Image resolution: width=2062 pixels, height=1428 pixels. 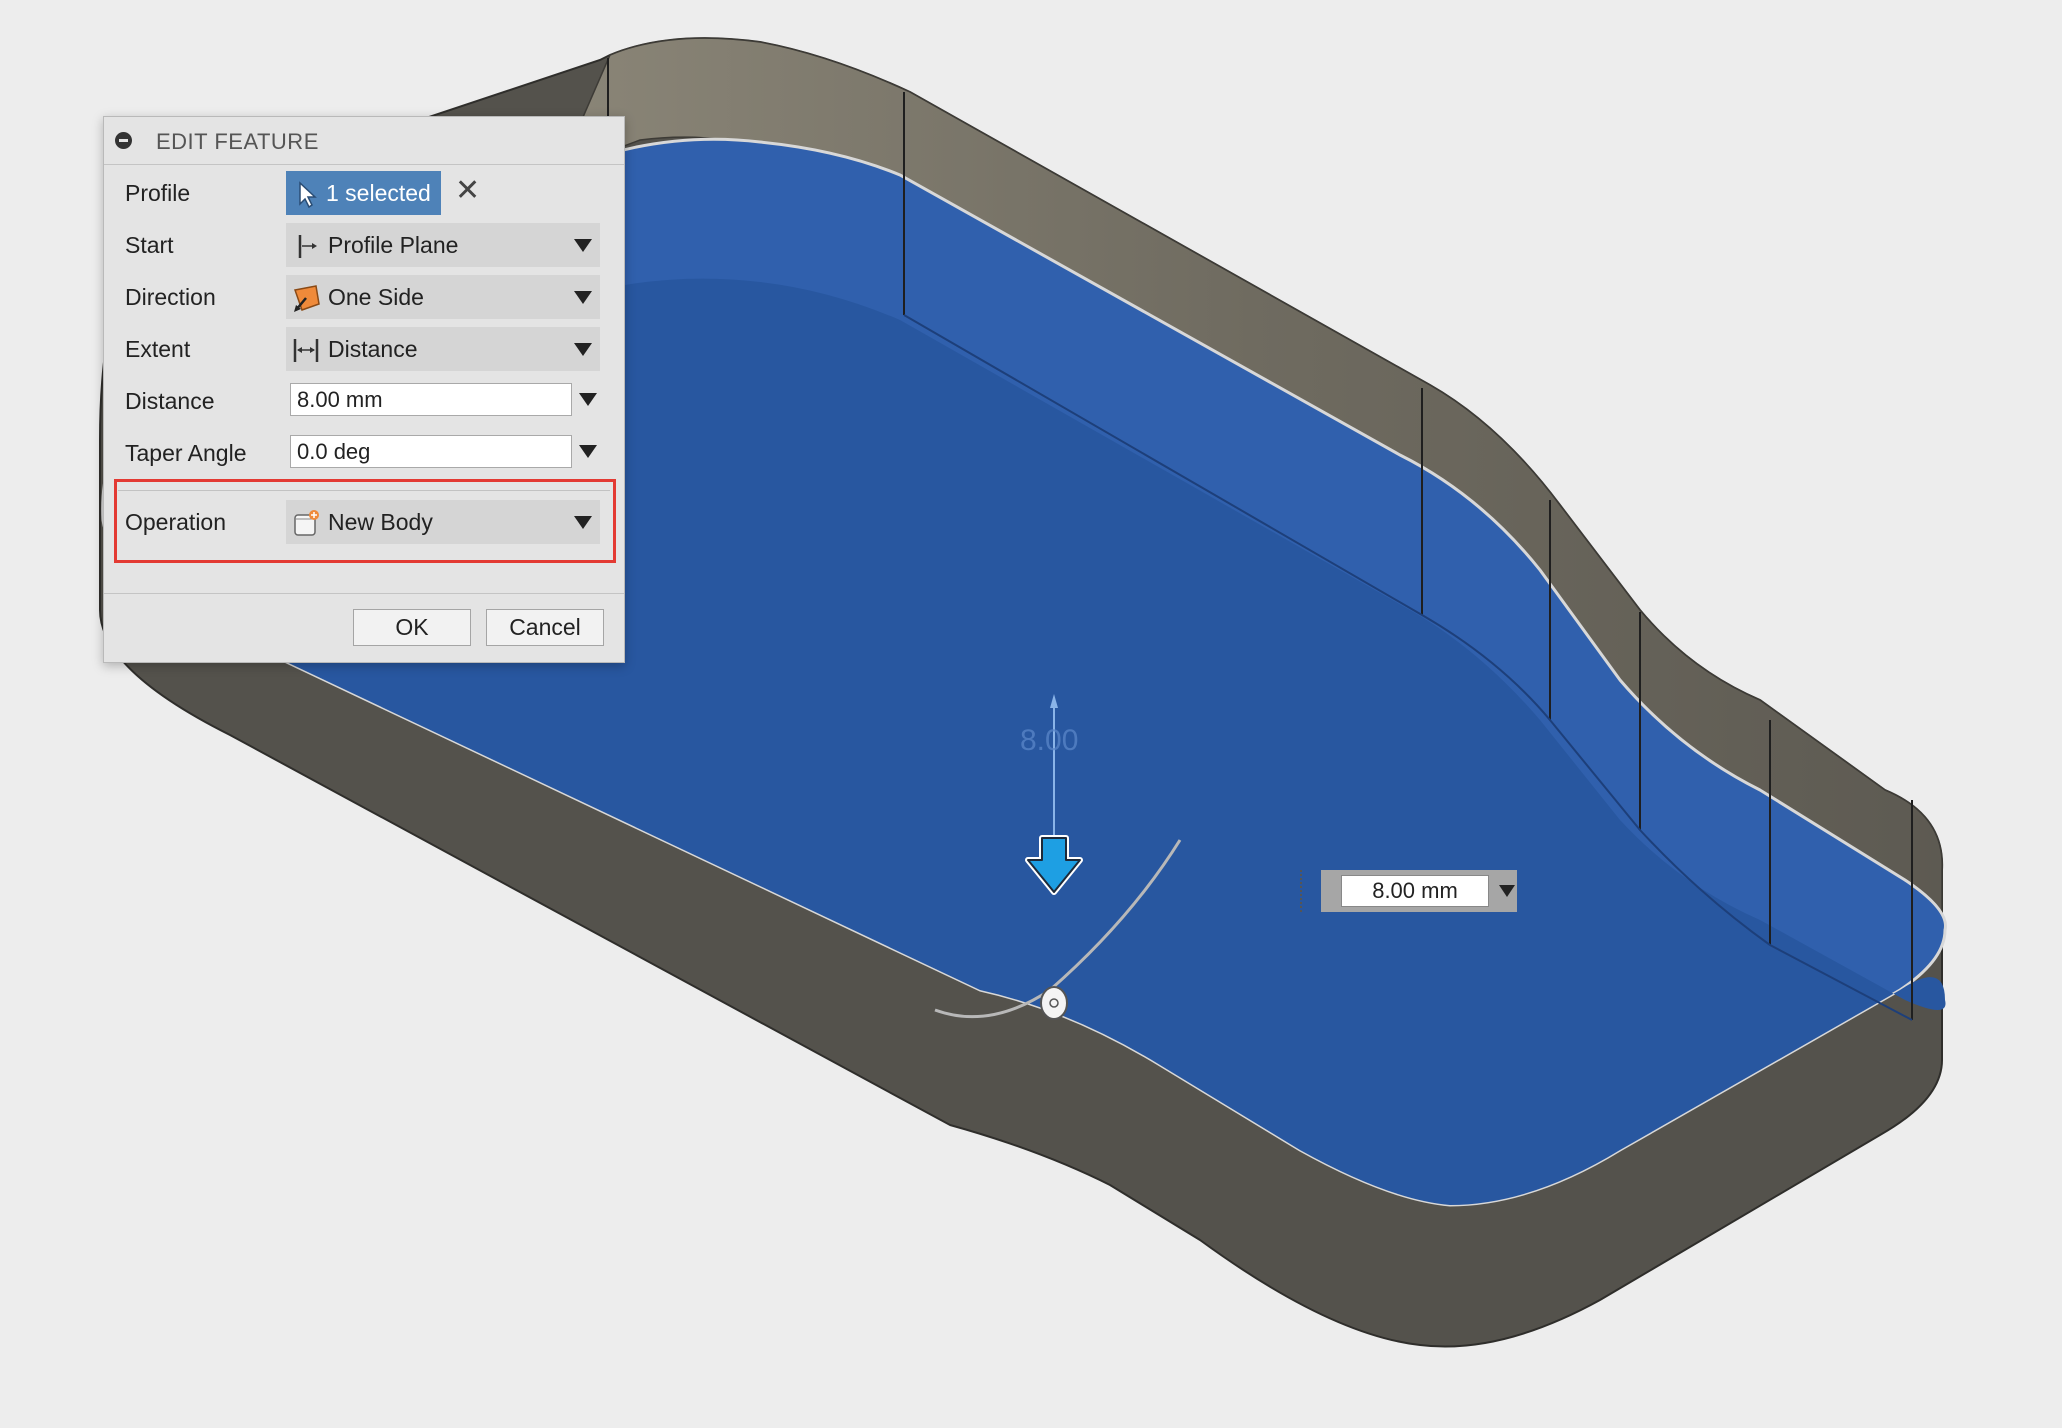 I want to click on distance-manipulator-input, so click(x=1415, y=891).